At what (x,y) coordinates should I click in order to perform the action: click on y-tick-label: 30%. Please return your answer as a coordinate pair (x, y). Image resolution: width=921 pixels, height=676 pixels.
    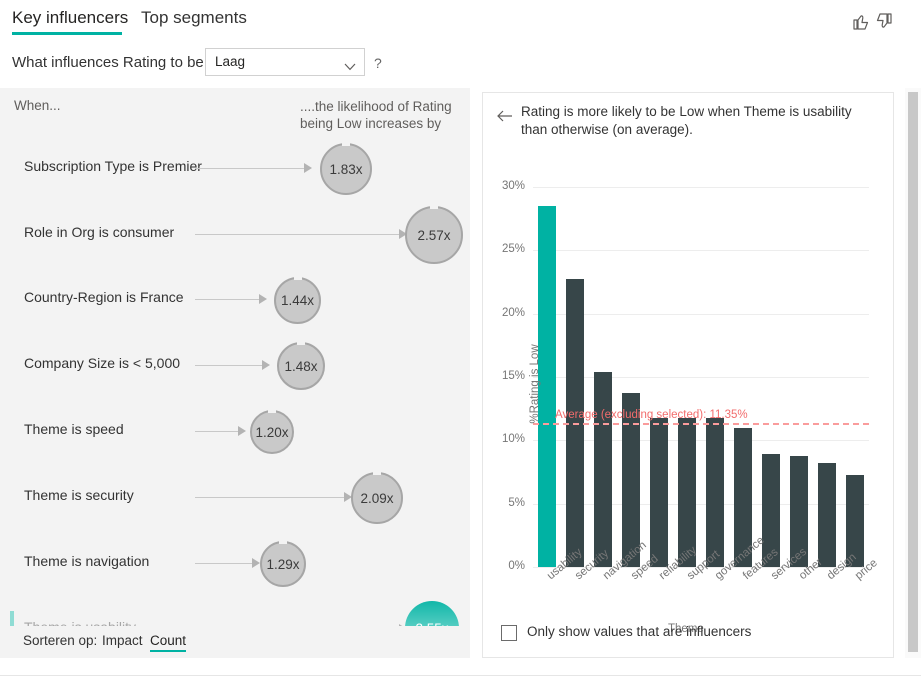
    Looking at the image, I should click on (513, 186).